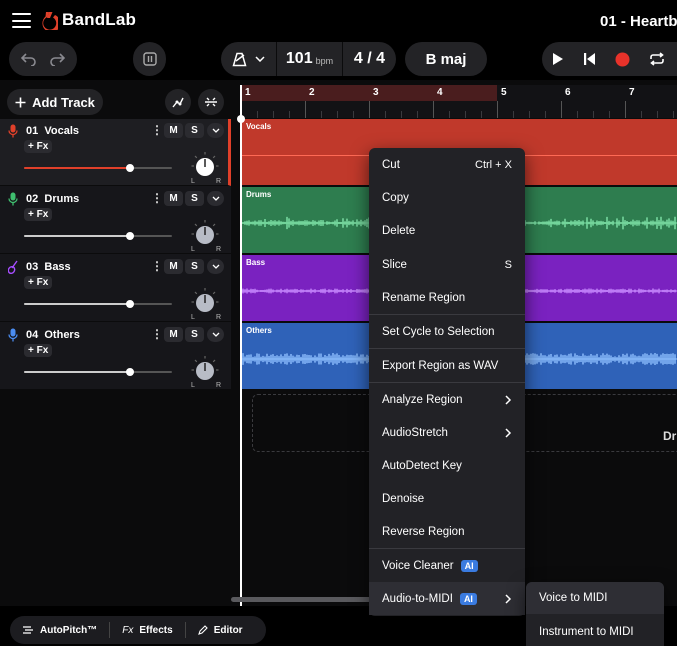 This screenshot has height=646, width=677. What do you see at coordinates (589, 59) in the screenshot?
I see `skip-back-icon` at bounding box center [589, 59].